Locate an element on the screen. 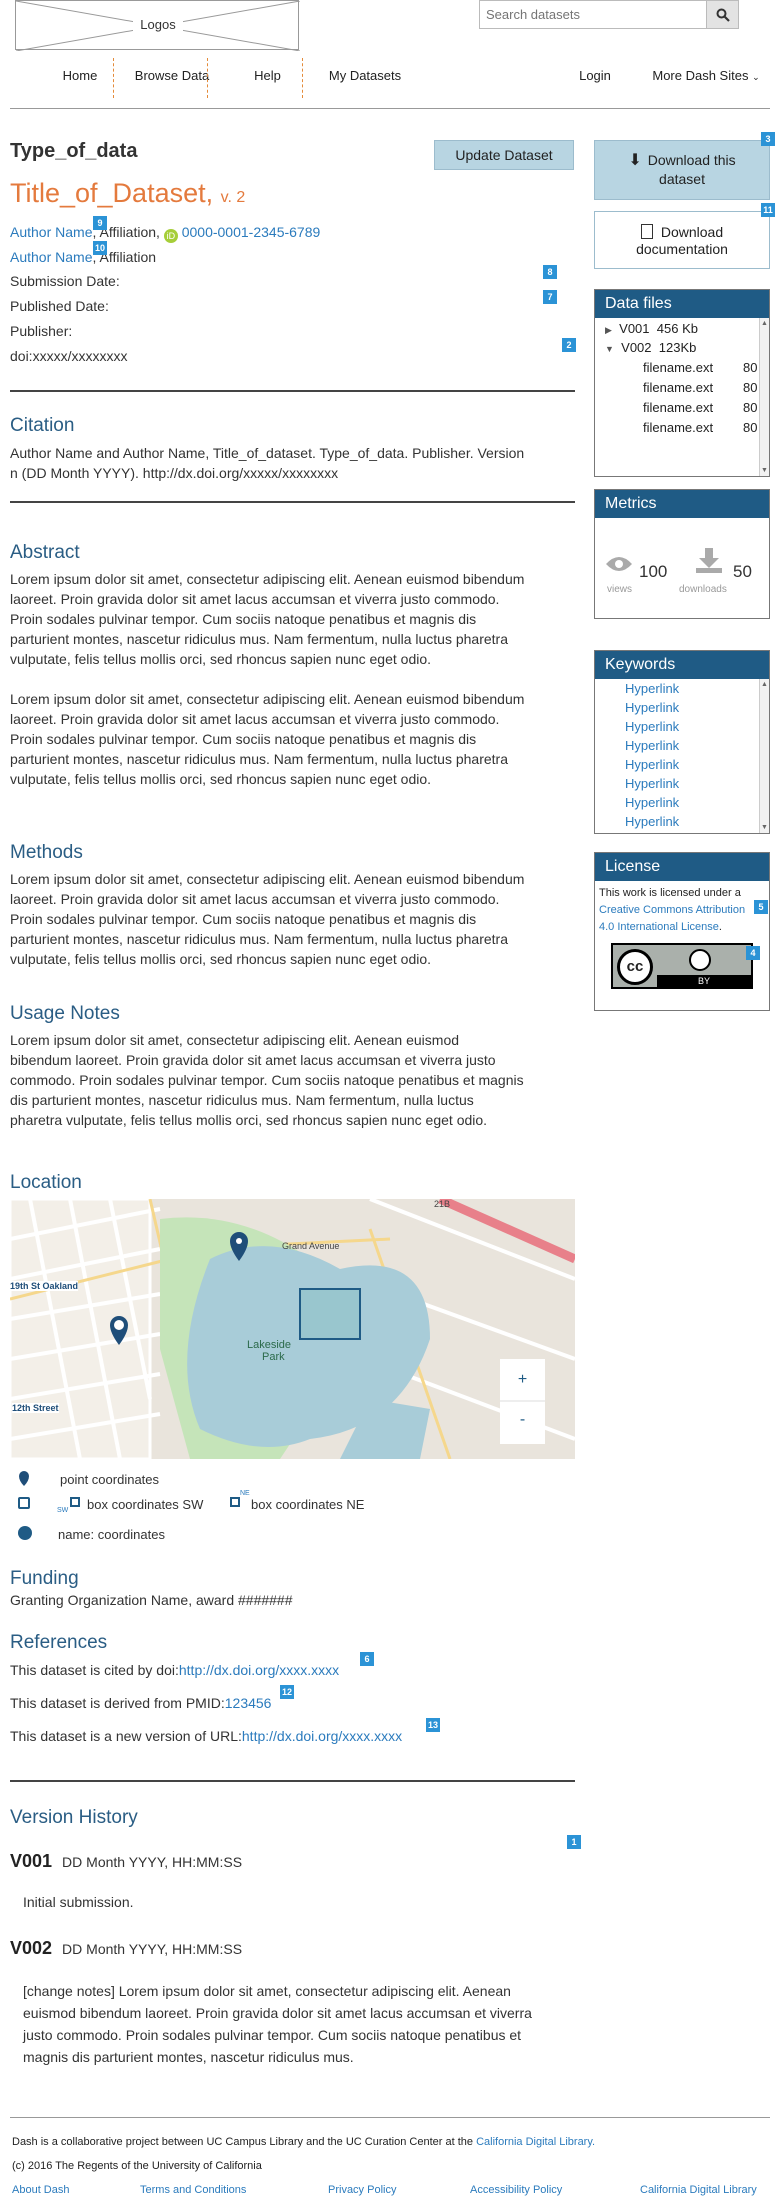 The width and height of the screenshot is (779, 2200). logo-text: Logos is located at coordinates (158, 24).